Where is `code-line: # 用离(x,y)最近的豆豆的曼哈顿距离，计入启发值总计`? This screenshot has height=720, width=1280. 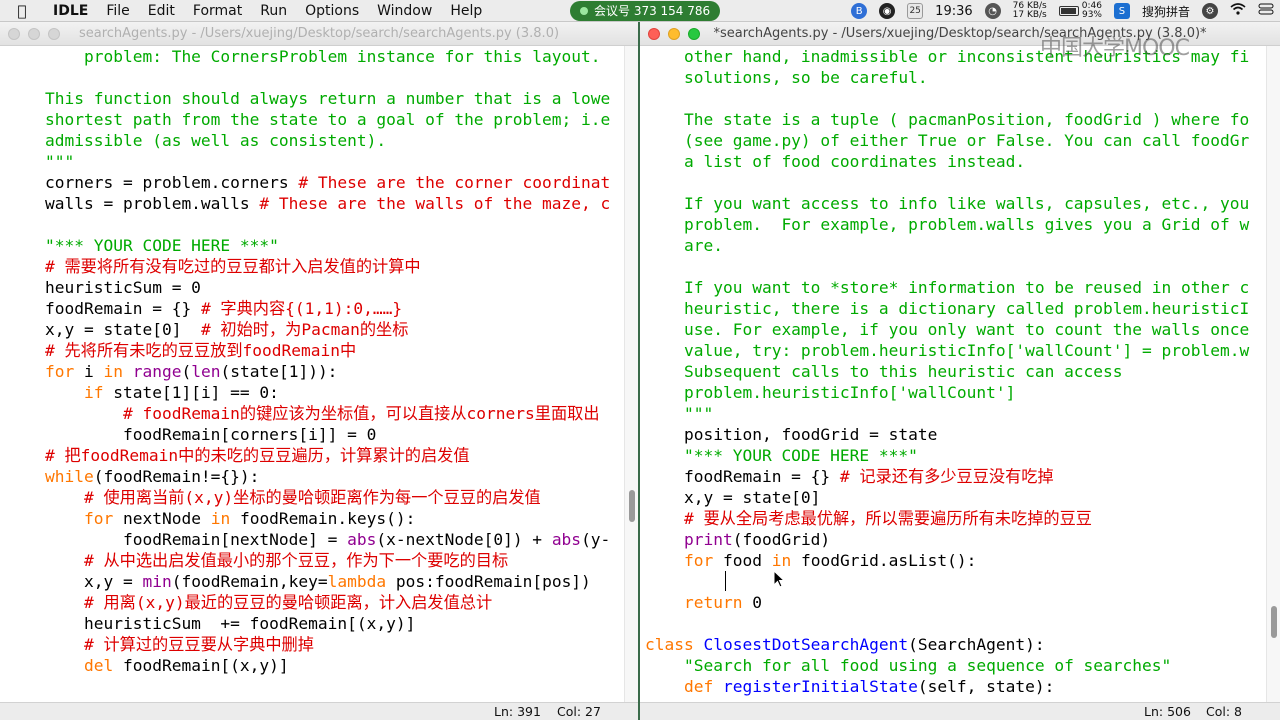
code-line: # 用离(x,y)最近的豆豆的曼哈顿距离，计入启发值总计 is located at coordinates (312, 602).